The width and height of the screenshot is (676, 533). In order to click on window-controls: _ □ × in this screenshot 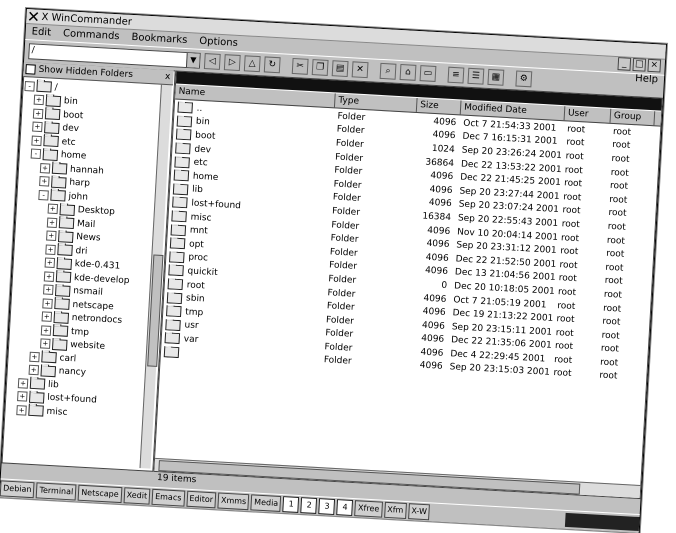, I will do `click(639, 65)`.